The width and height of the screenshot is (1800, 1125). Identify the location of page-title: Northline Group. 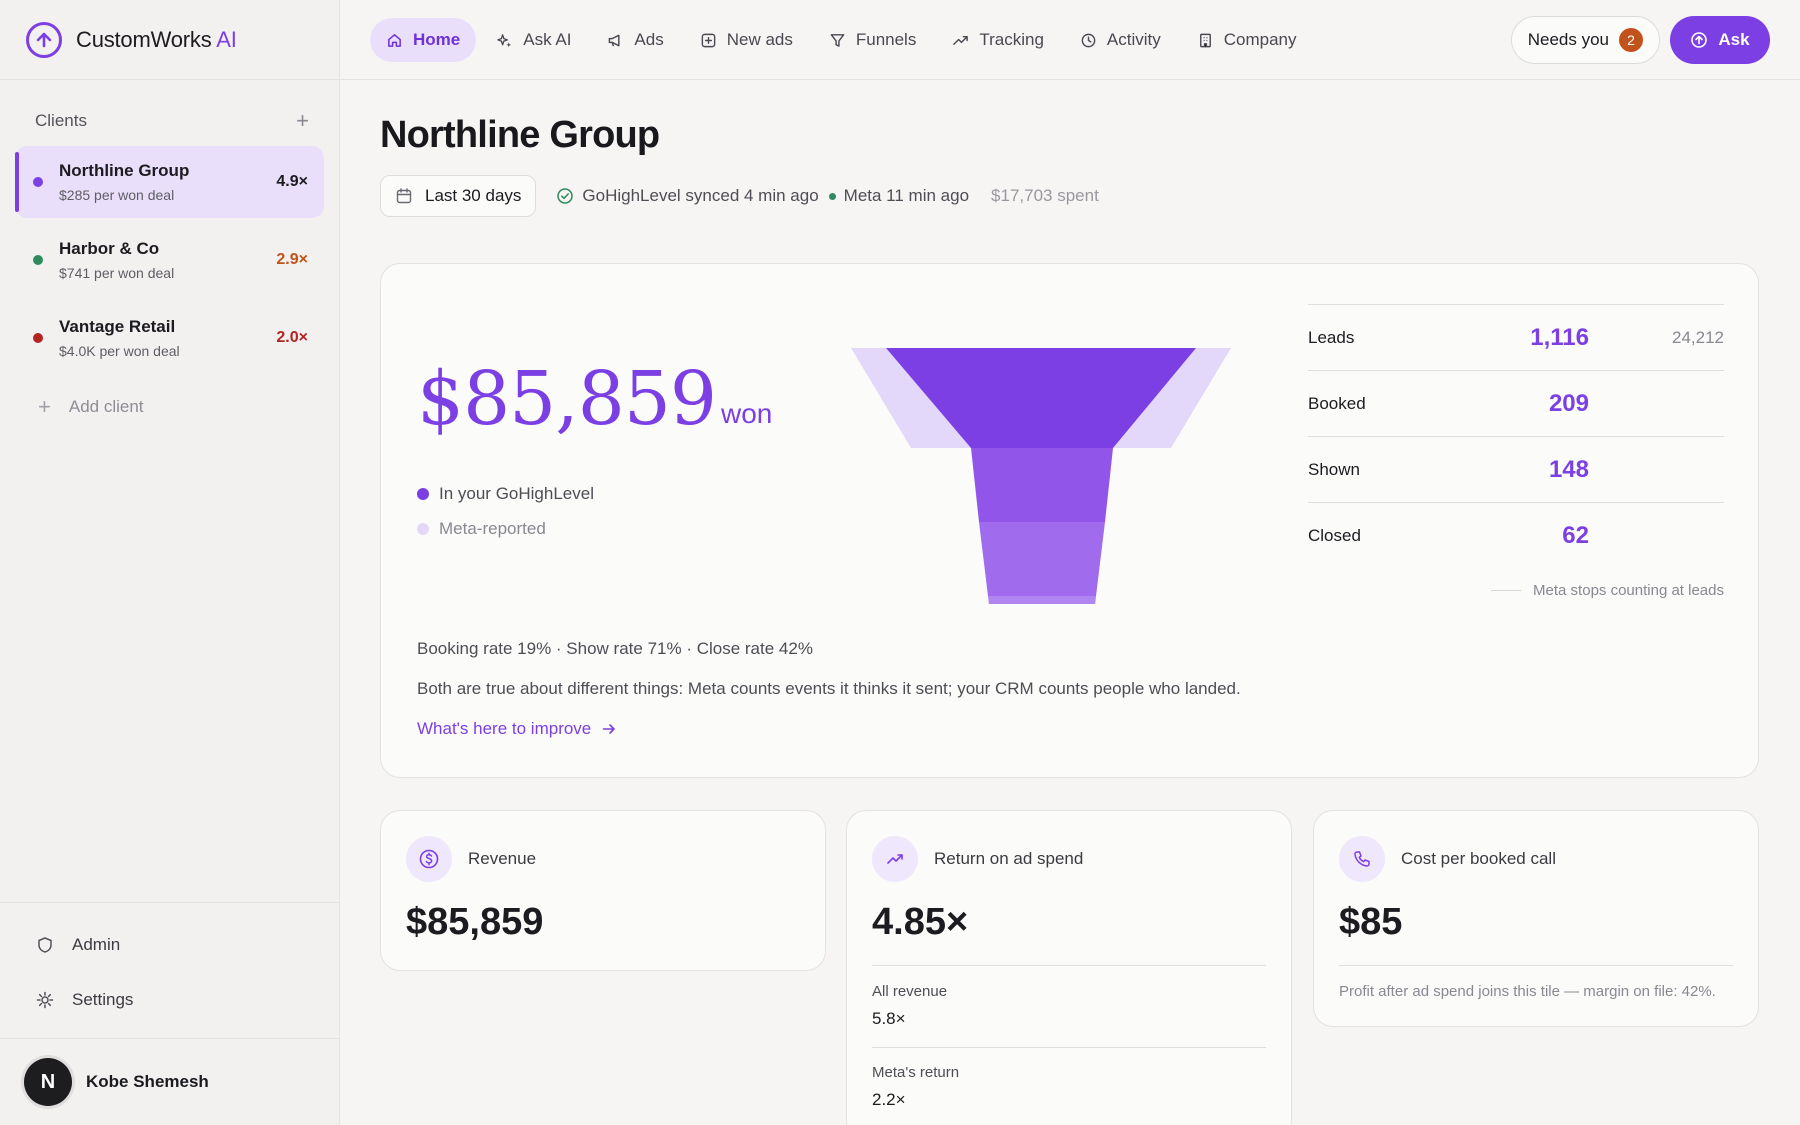
(520, 135).